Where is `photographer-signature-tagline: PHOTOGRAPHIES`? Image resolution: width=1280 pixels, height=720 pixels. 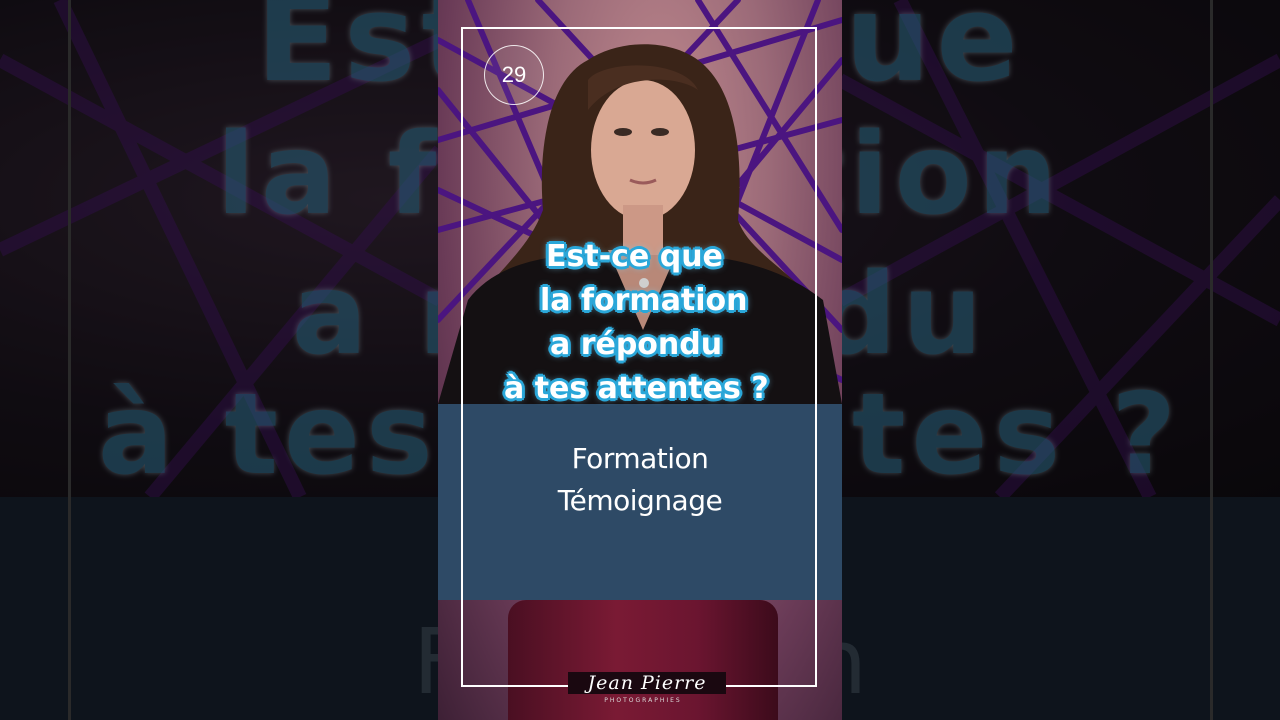
photographer-signature-tagline: PHOTOGRAPHIES is located at coordinates (643, 700).